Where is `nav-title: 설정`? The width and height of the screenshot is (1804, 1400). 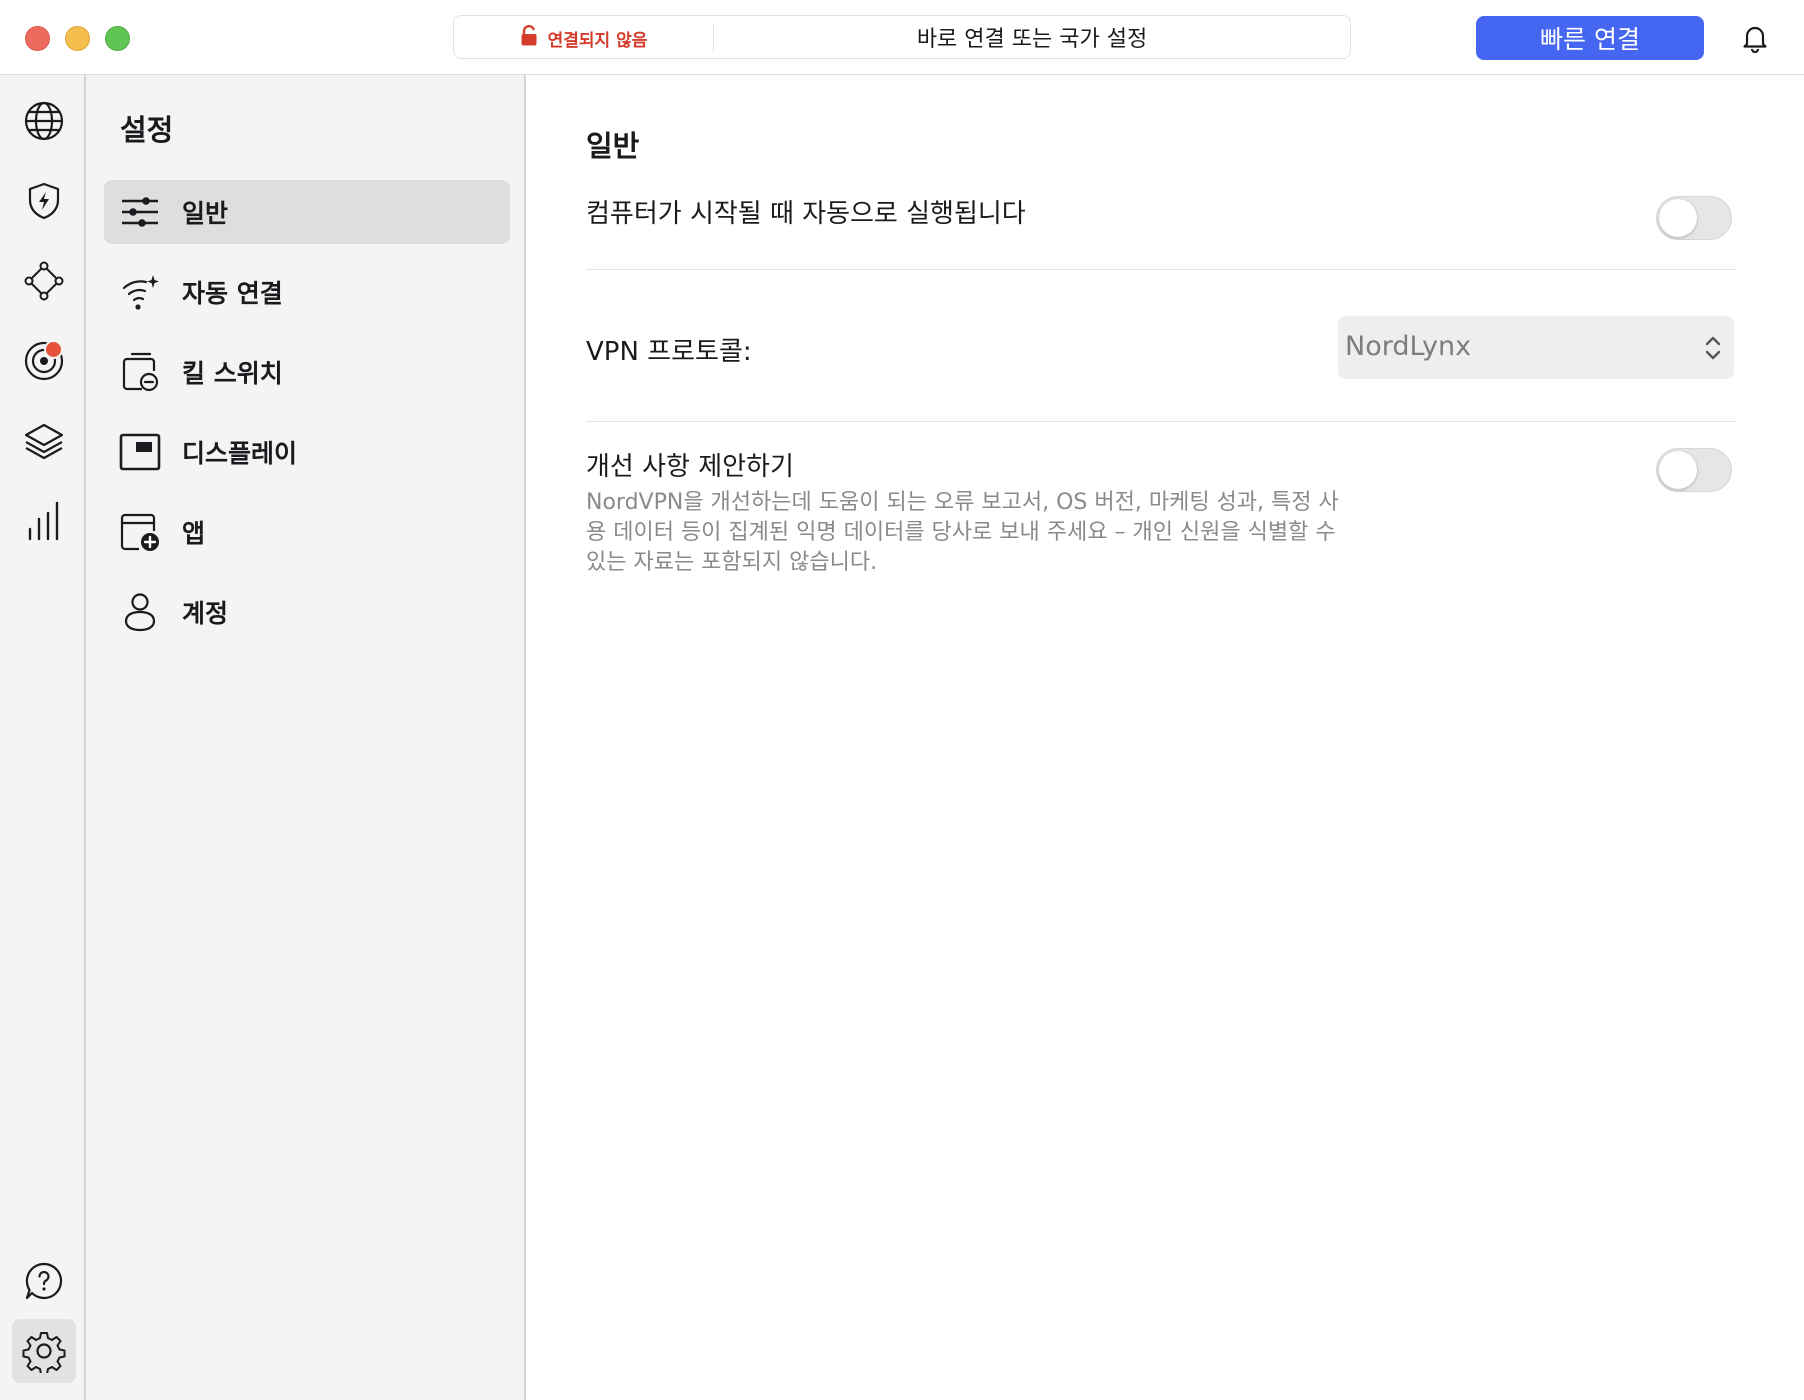 nav-title: 설정 is located at coordinates (147, 130).